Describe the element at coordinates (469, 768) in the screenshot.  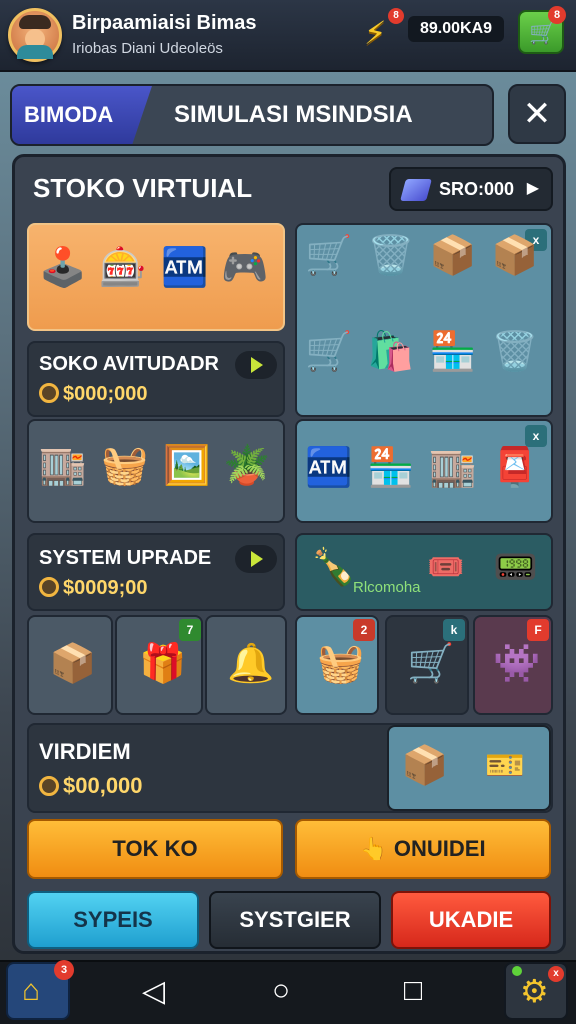
I see `viridiem-preview: 📦 🎫` at that location.